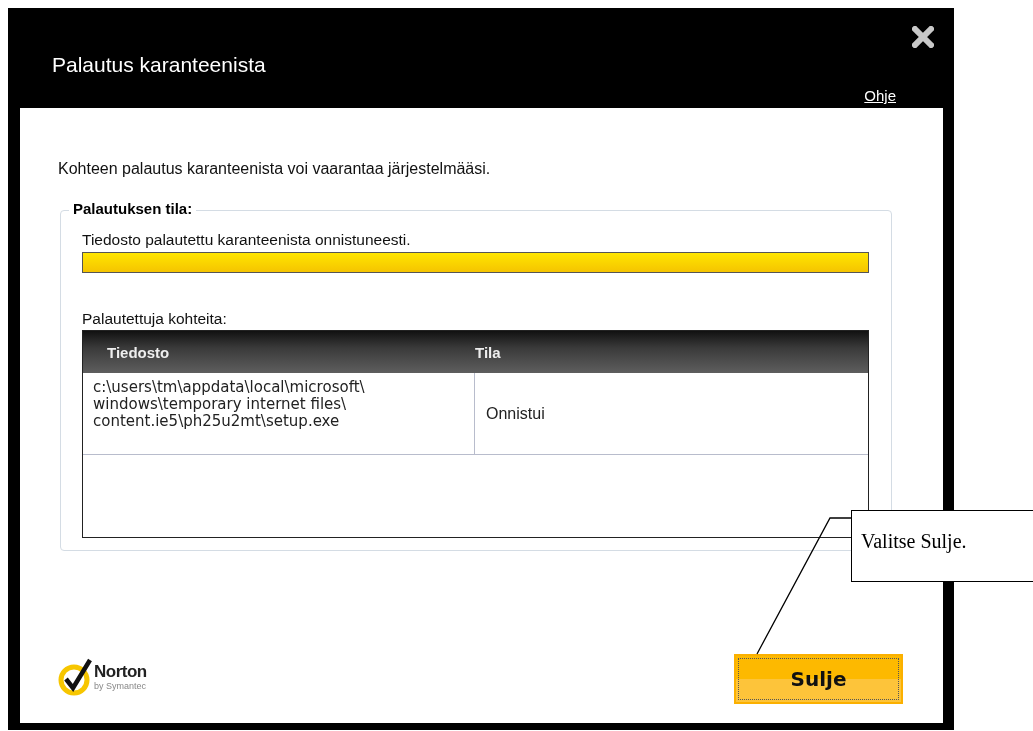 The height and width of the screenshot is (731, 1033). Describe the element at coordinates (120, 686) in the screenshot. I see `logo-tagline: by Symantec` at that location.